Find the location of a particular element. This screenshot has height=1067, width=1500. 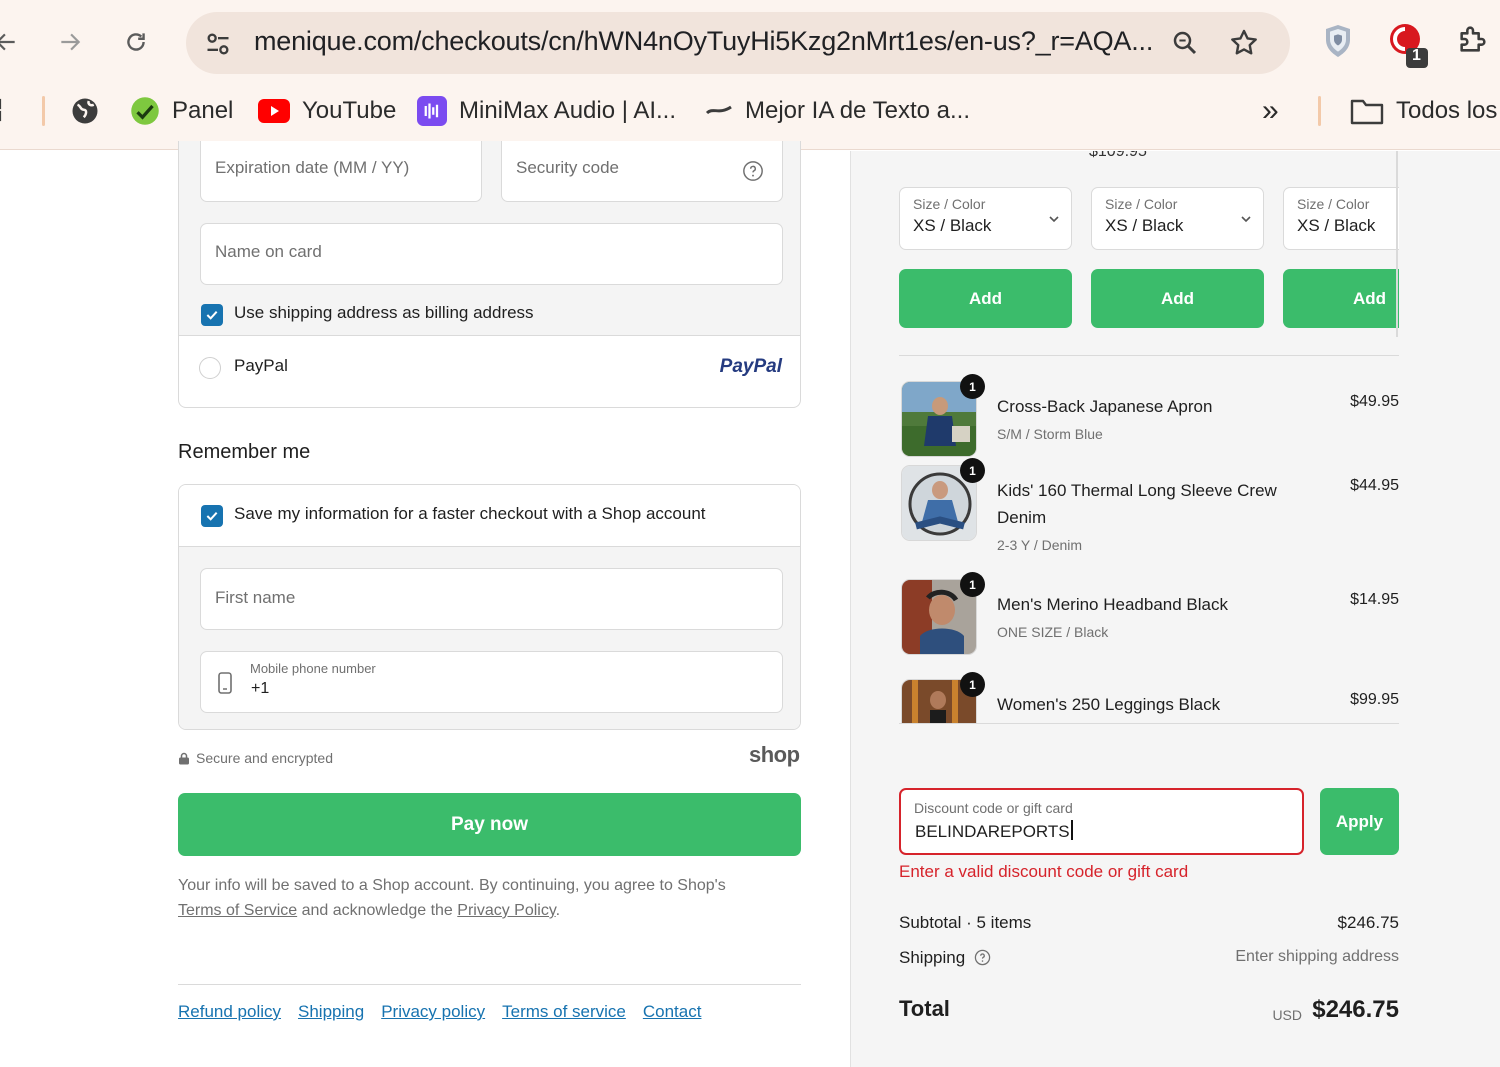

subtotal-row: Subtotal · 5 items $246.75 is located at coordinates (1149, 923).